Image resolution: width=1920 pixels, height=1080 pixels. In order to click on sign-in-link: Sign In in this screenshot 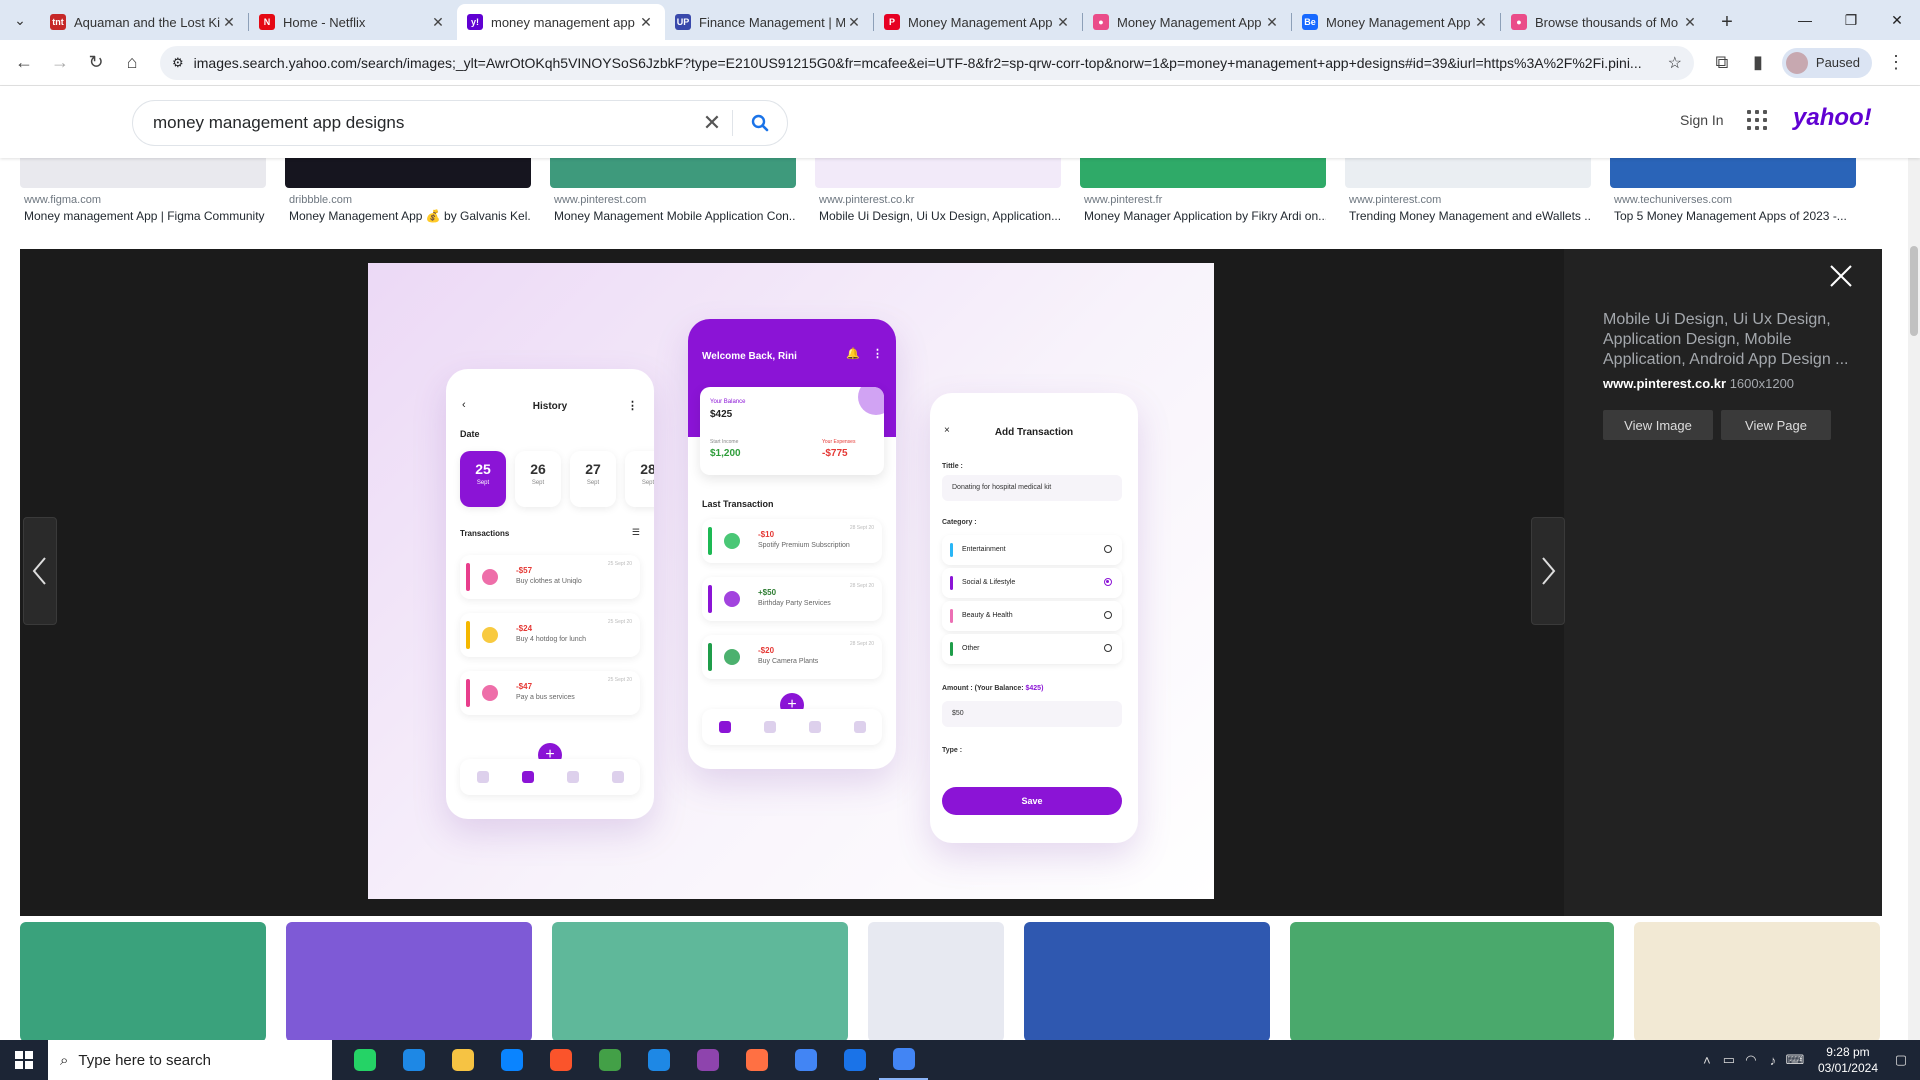, I will do `click(1702, 120)`.